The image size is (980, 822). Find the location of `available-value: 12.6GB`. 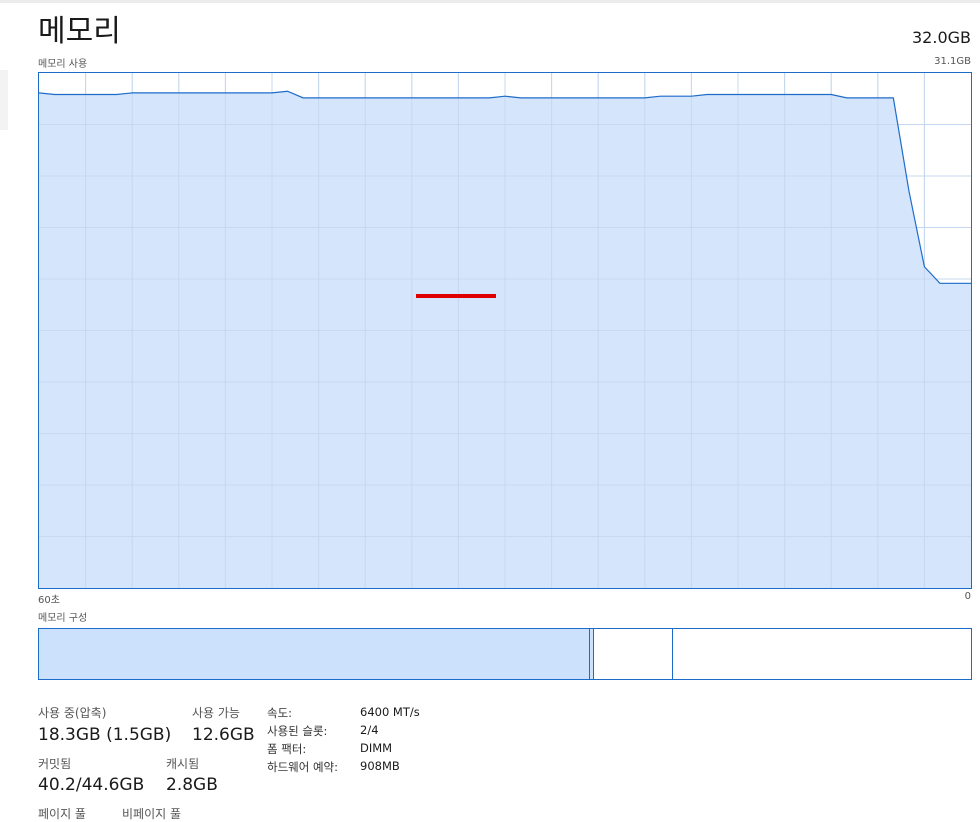

available-value: 12.6GB is located at coordinates (223, 735).